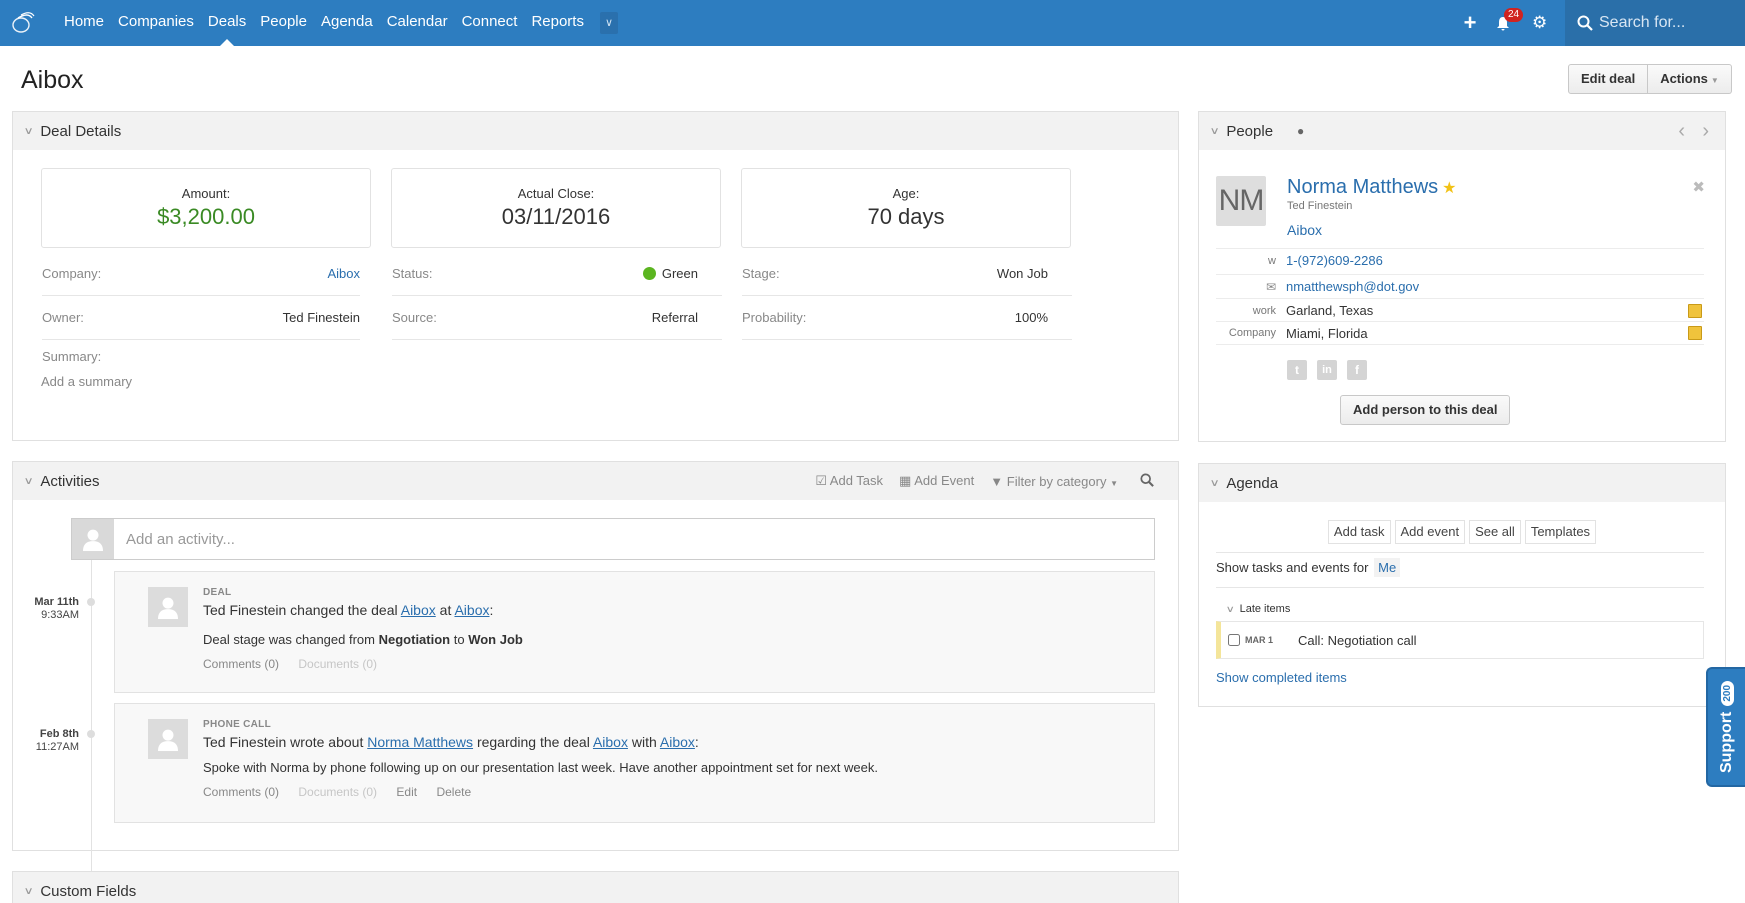  What do you see at coordinates (206, 216) in the screenshot?
I see `amount-value: $3,200.00` at bounding box center [206, 216].